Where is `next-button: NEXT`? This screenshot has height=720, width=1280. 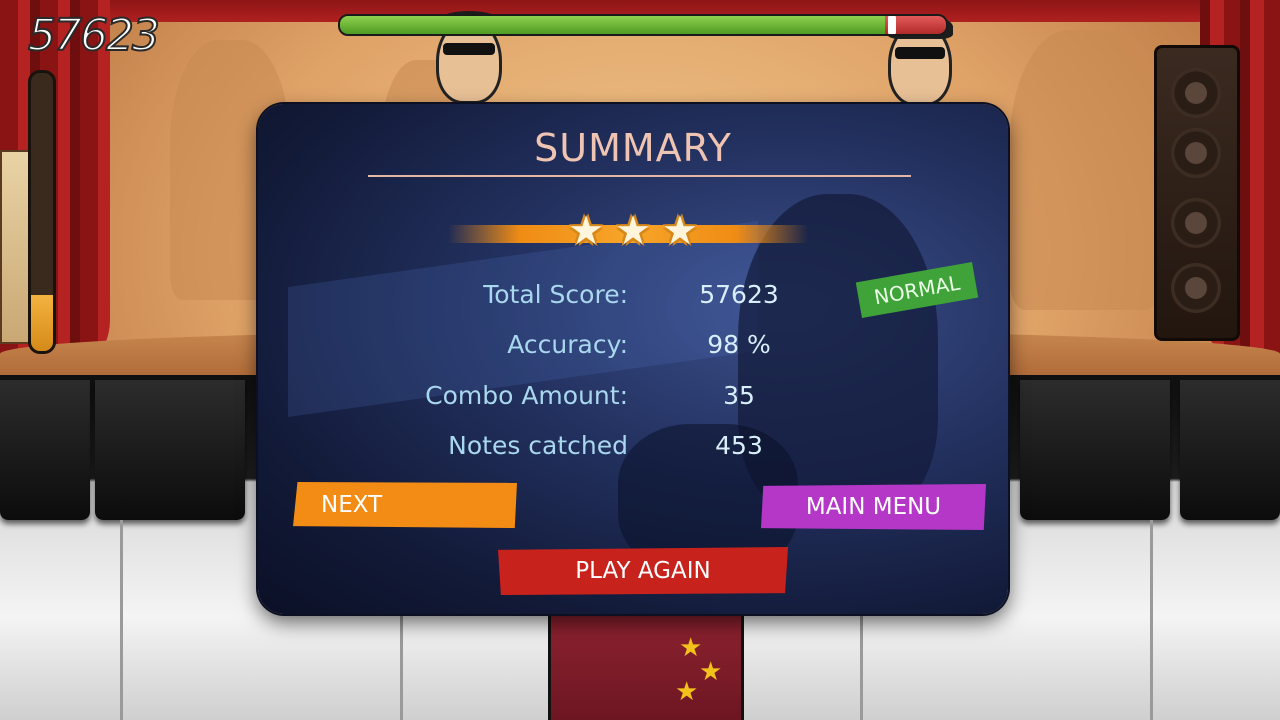
next-button: NEXT is located at coordinates (405, 505).